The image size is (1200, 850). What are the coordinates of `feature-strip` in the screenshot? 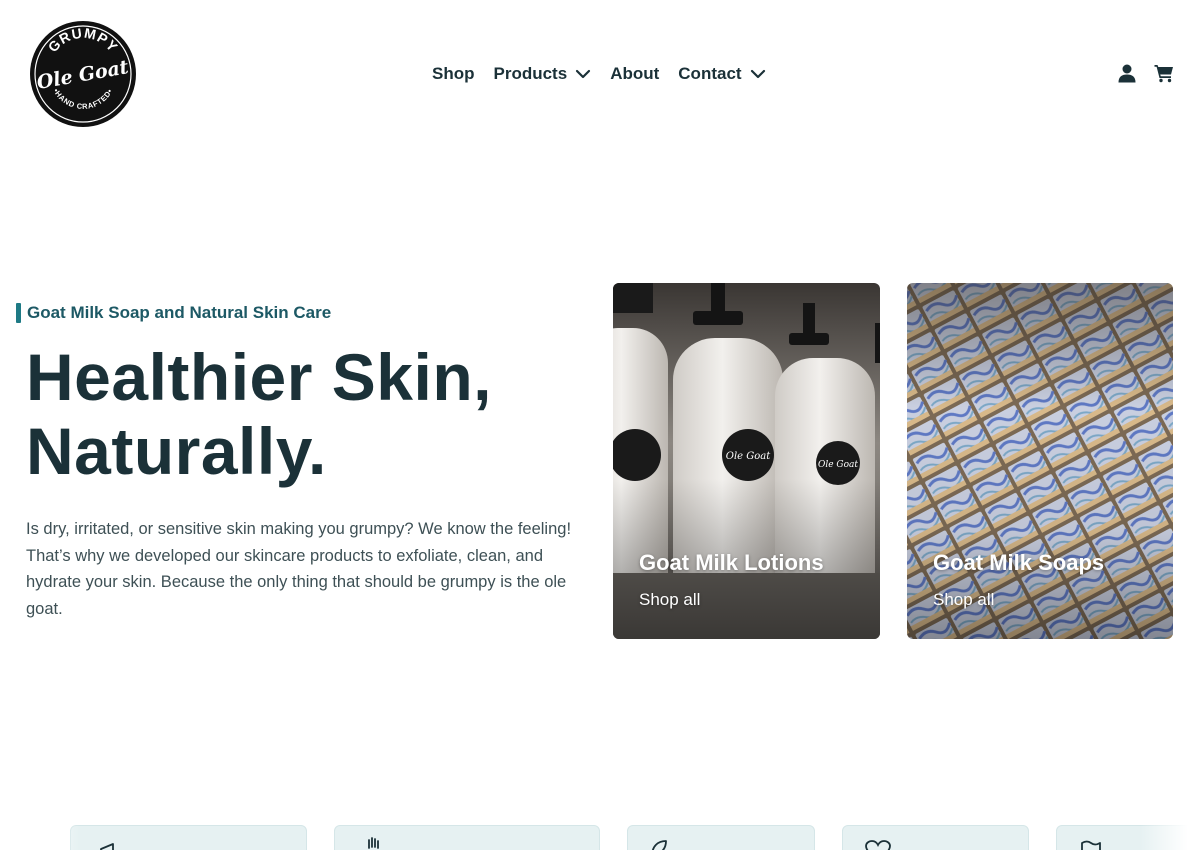 It's located at (600, 837).